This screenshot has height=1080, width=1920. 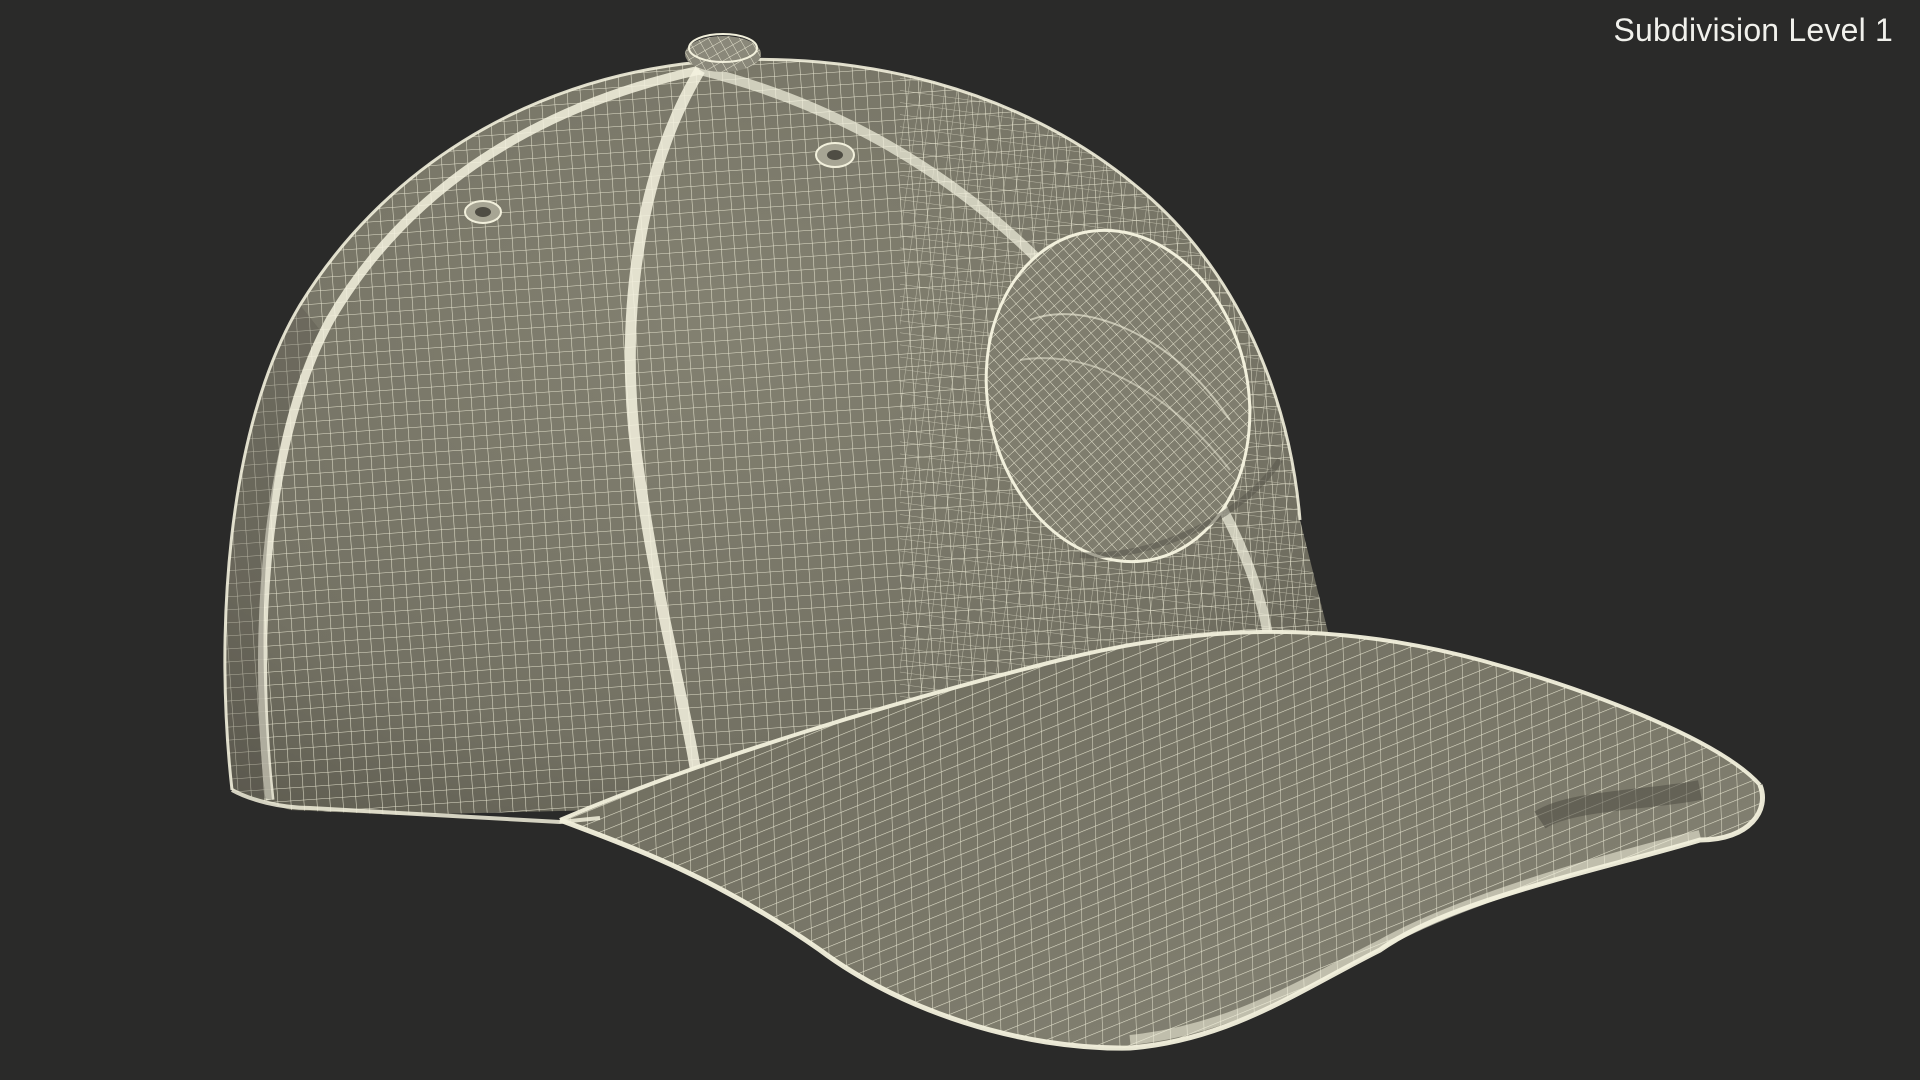 I want to click on cap-eyelet-center, so click(x=835, y=155).